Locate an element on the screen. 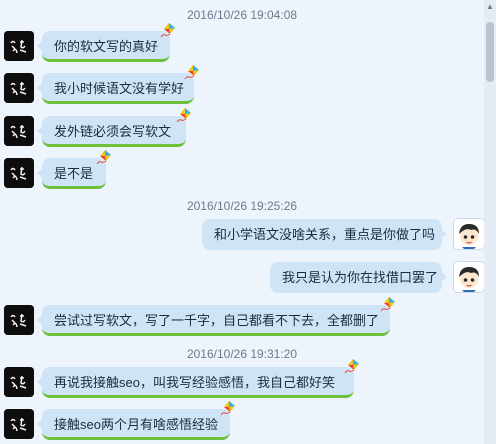 This screenshot has height=444, width=496. message-bubble-received: 我小时候语文没有学好 is located at coordinates (115, 88).